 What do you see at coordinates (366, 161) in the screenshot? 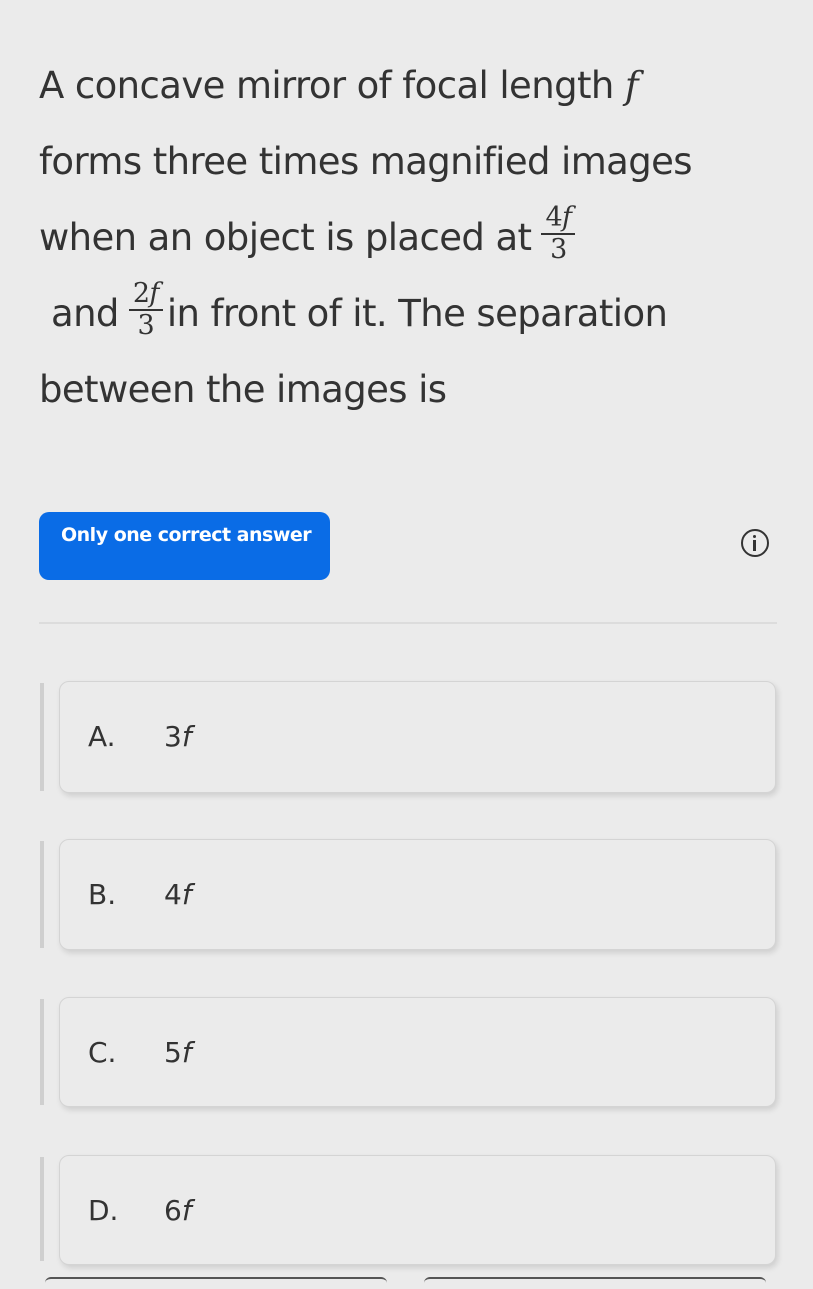
I see `question-line-2: forms three times magnified images` at bounding box center [366, 161].